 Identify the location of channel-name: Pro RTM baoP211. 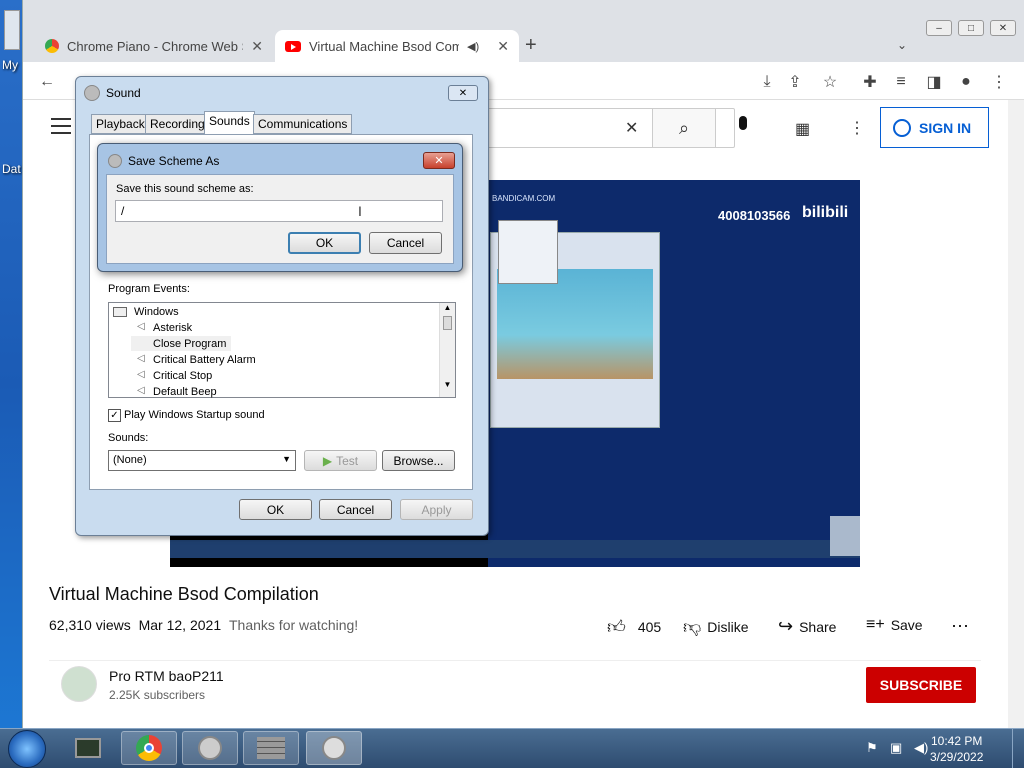
(166, 676).